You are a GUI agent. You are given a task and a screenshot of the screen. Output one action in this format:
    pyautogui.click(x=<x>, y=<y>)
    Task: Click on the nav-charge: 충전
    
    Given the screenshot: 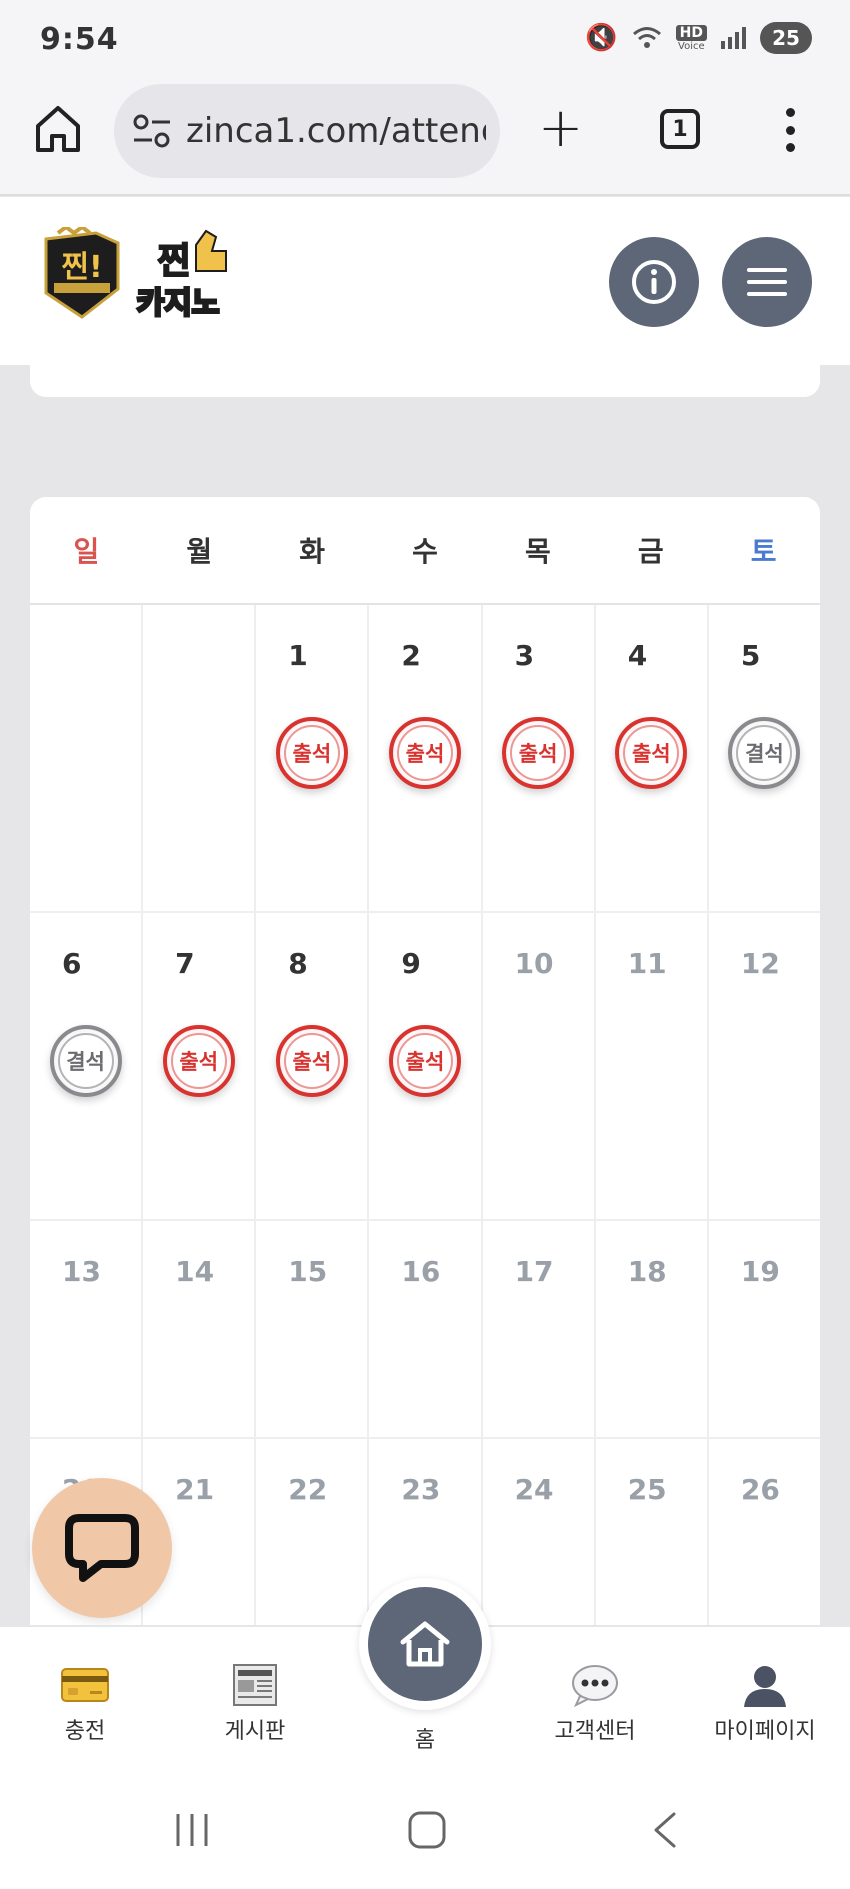 What is the action you would take?
    pyautogui.click(x=85, y=1704)
    